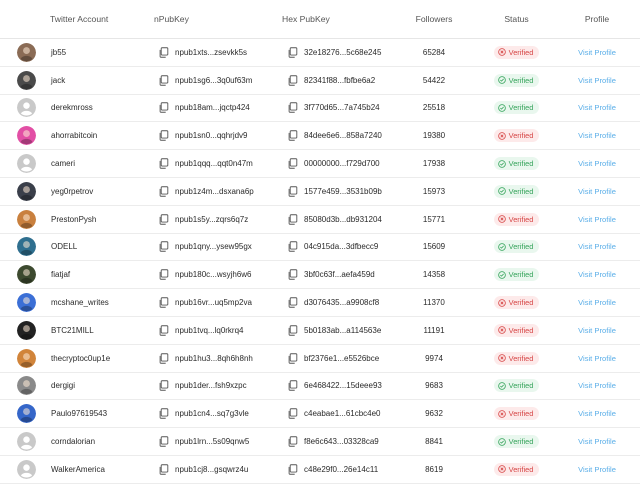  What do you see at coordinates (434, 247) in the screenshot?
I see `followers-count: 15609` at bounding box center [434, 247].